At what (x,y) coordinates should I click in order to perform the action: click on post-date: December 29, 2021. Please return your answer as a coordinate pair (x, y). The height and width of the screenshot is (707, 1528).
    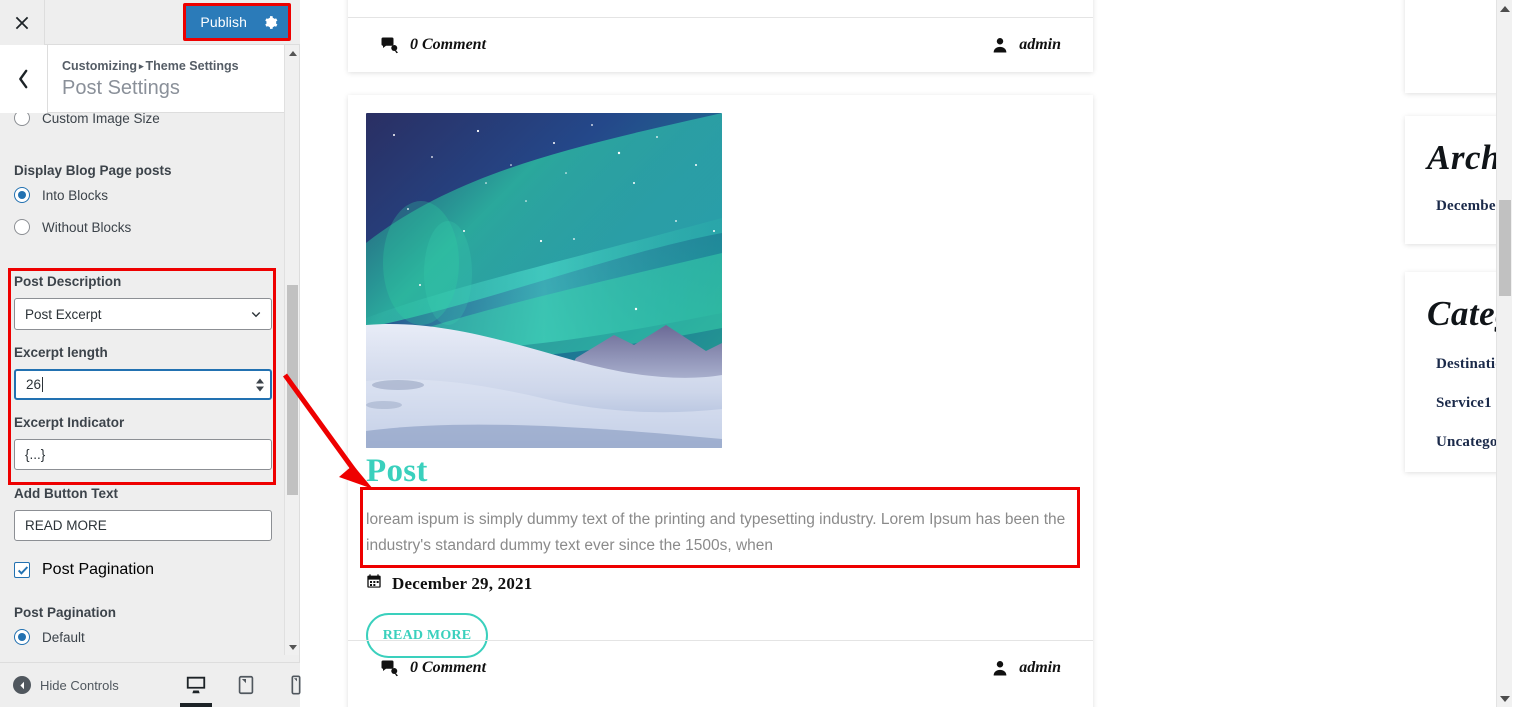
    Looking at the image, I should click on (449, 583).